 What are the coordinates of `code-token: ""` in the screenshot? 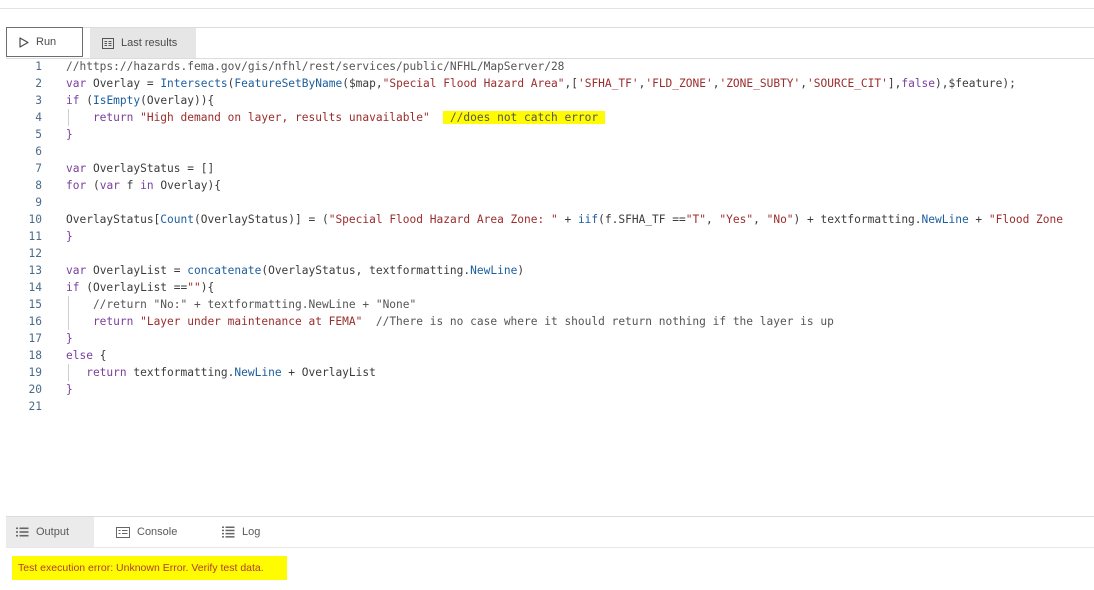 It's located at (194, 287).